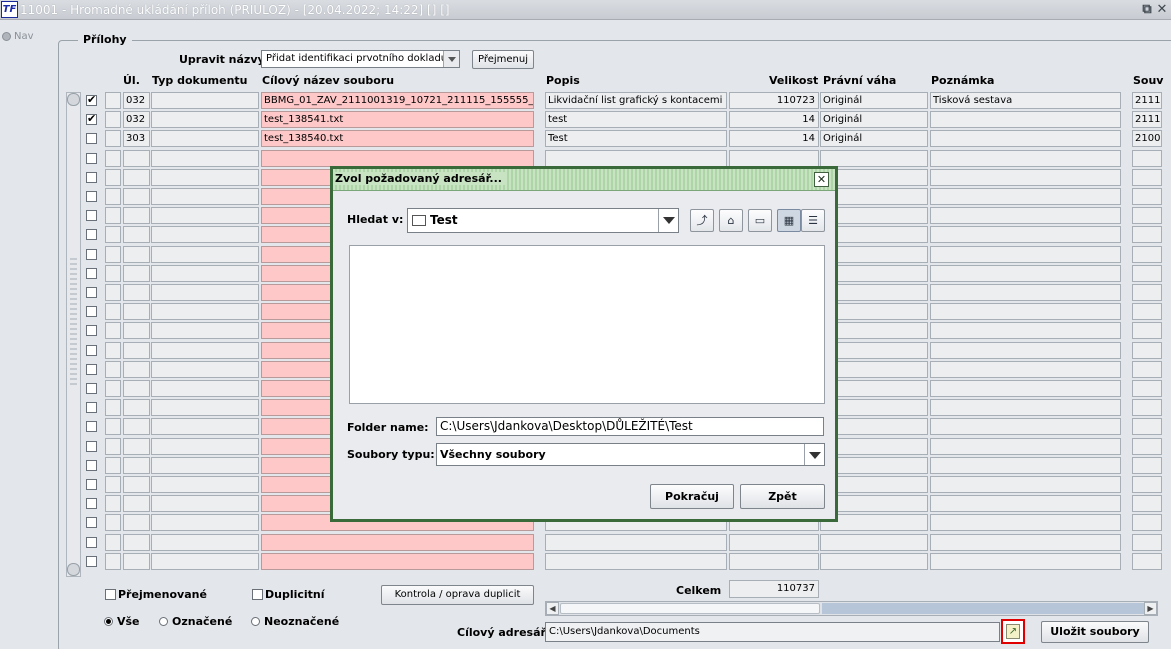 Image resolution: width=1171 pixels, height=649 pixels. What do you see at coordinates (874, 561) in the screenshot?
I see `cell-vaha` at bounding box center [874, 561].